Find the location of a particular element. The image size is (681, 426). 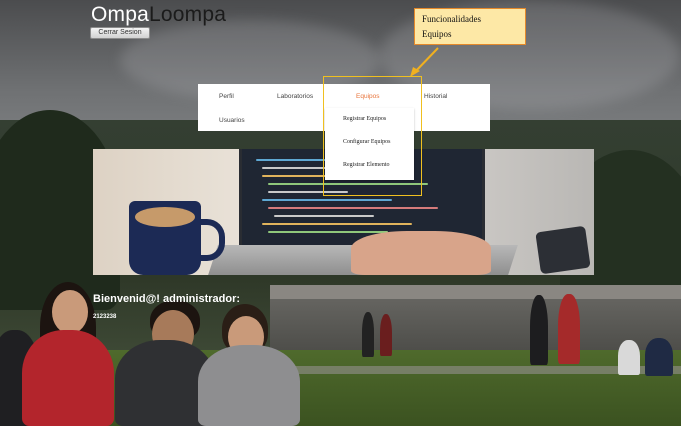

callout-line-1: Funcionalidades is located at coordinates (451, 19).